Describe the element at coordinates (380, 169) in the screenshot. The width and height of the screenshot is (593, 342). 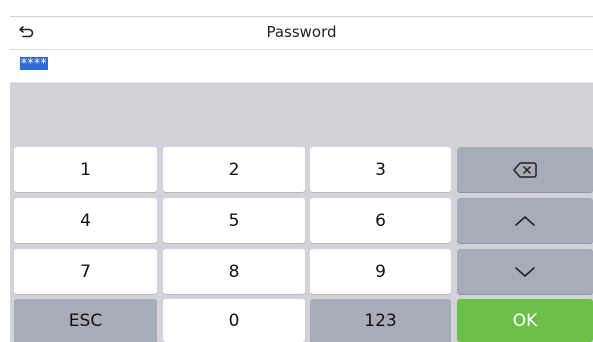
I see `key-3: 3` at that location.